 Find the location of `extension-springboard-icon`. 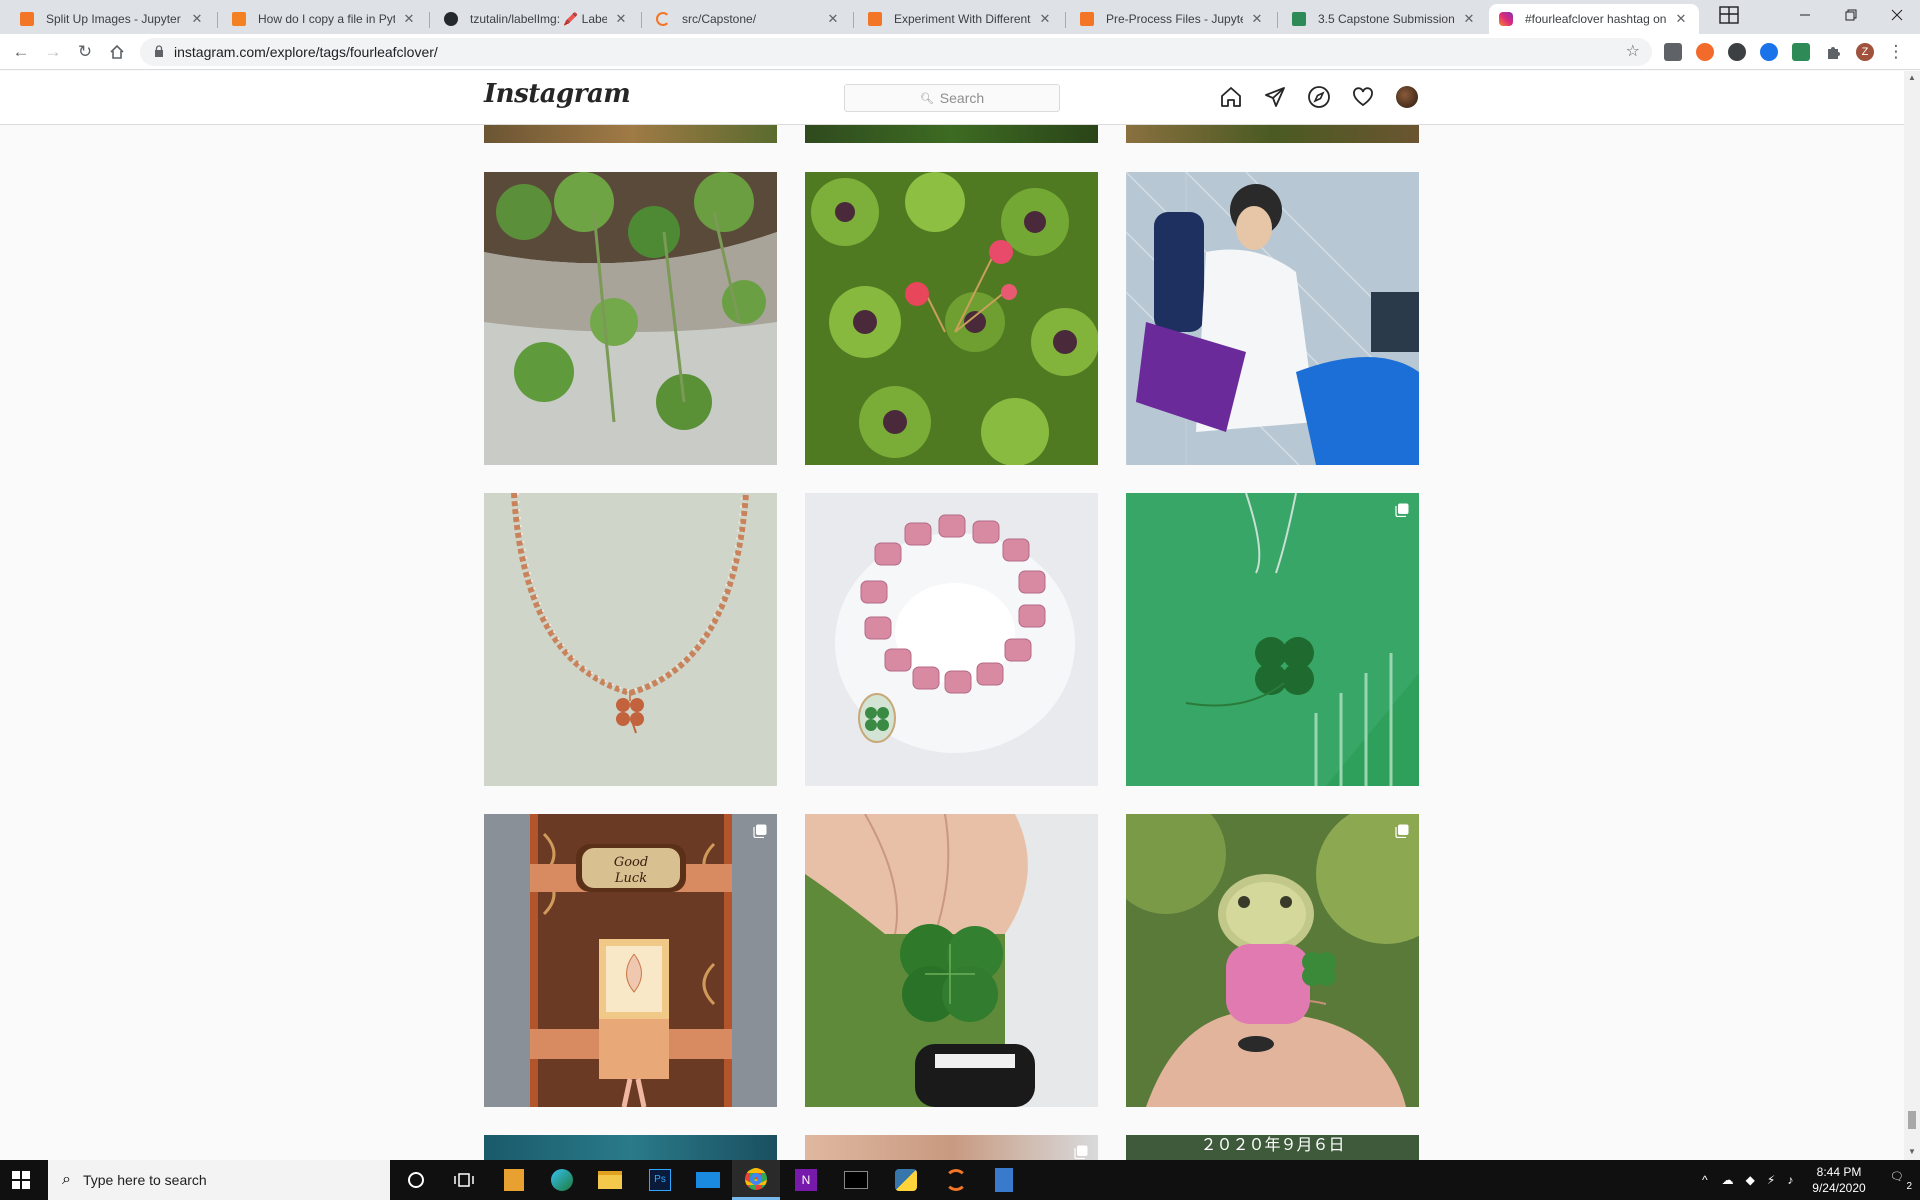

extension-springboard-icon is located at coordinates (1801, 52).